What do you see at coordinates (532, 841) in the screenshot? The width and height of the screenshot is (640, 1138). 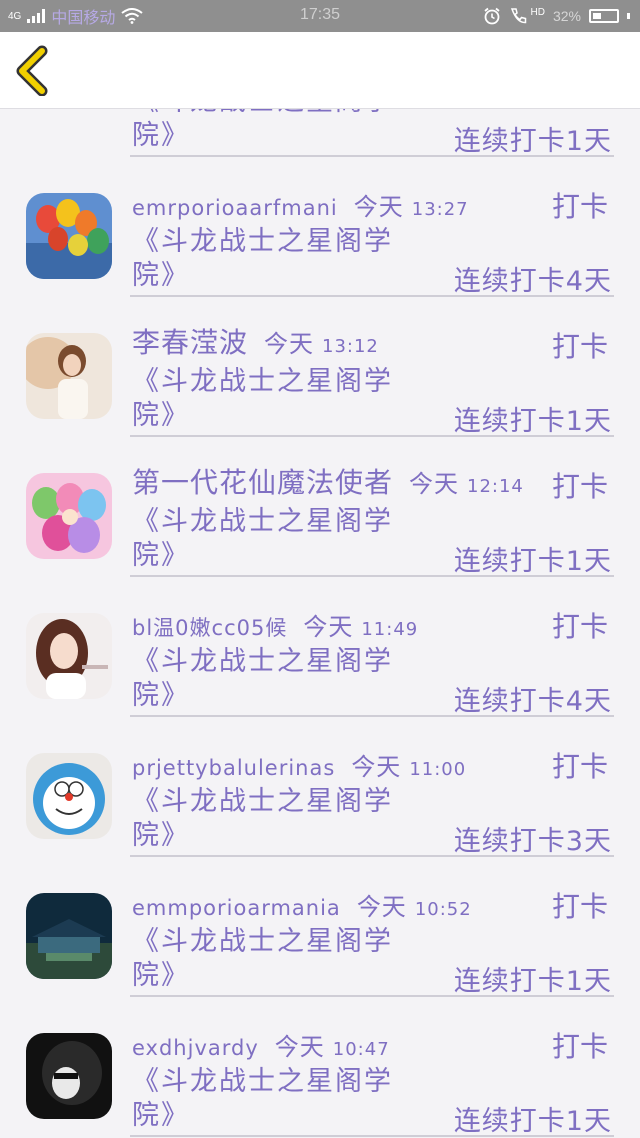 I see `item-streak: 连续打卡3天` at bounding box center [532, 841].